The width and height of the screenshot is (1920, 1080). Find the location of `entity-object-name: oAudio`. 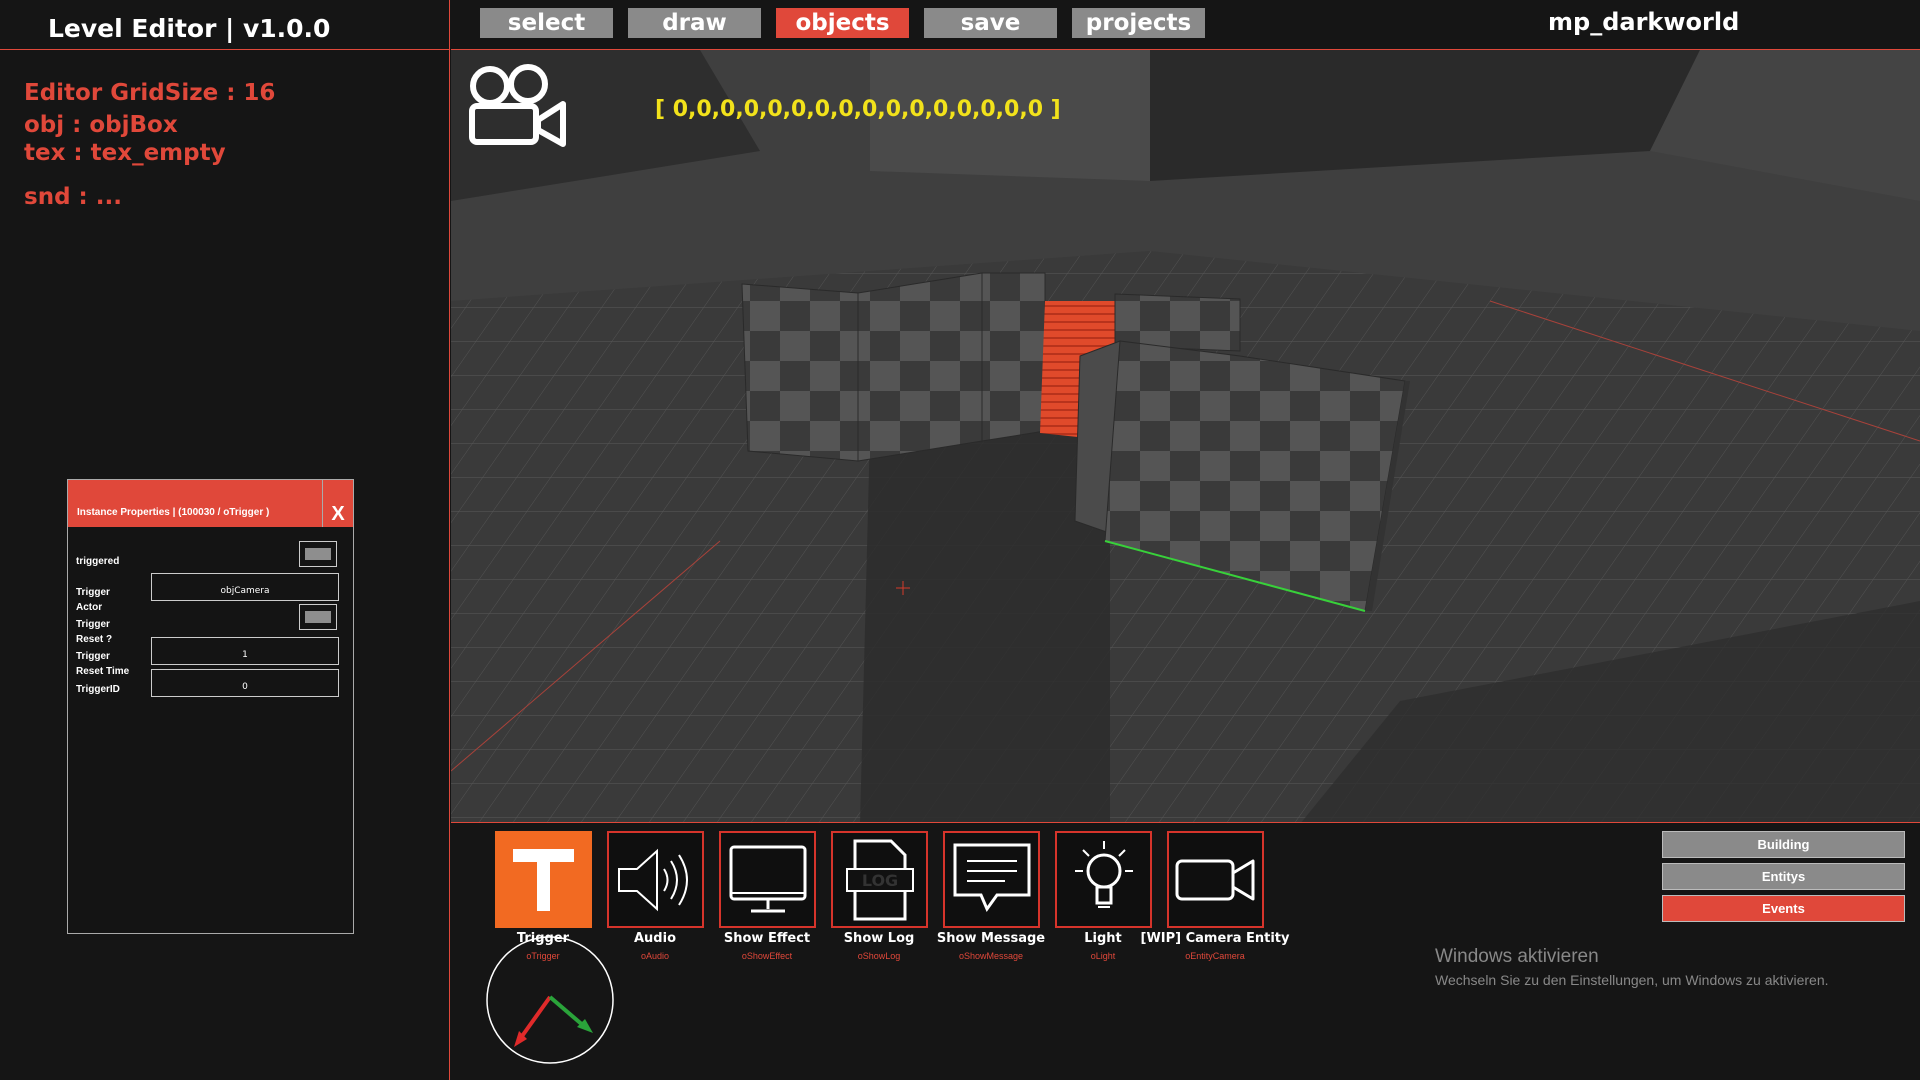

entity-object-name: oAudio is located at coordinates (655, 956).